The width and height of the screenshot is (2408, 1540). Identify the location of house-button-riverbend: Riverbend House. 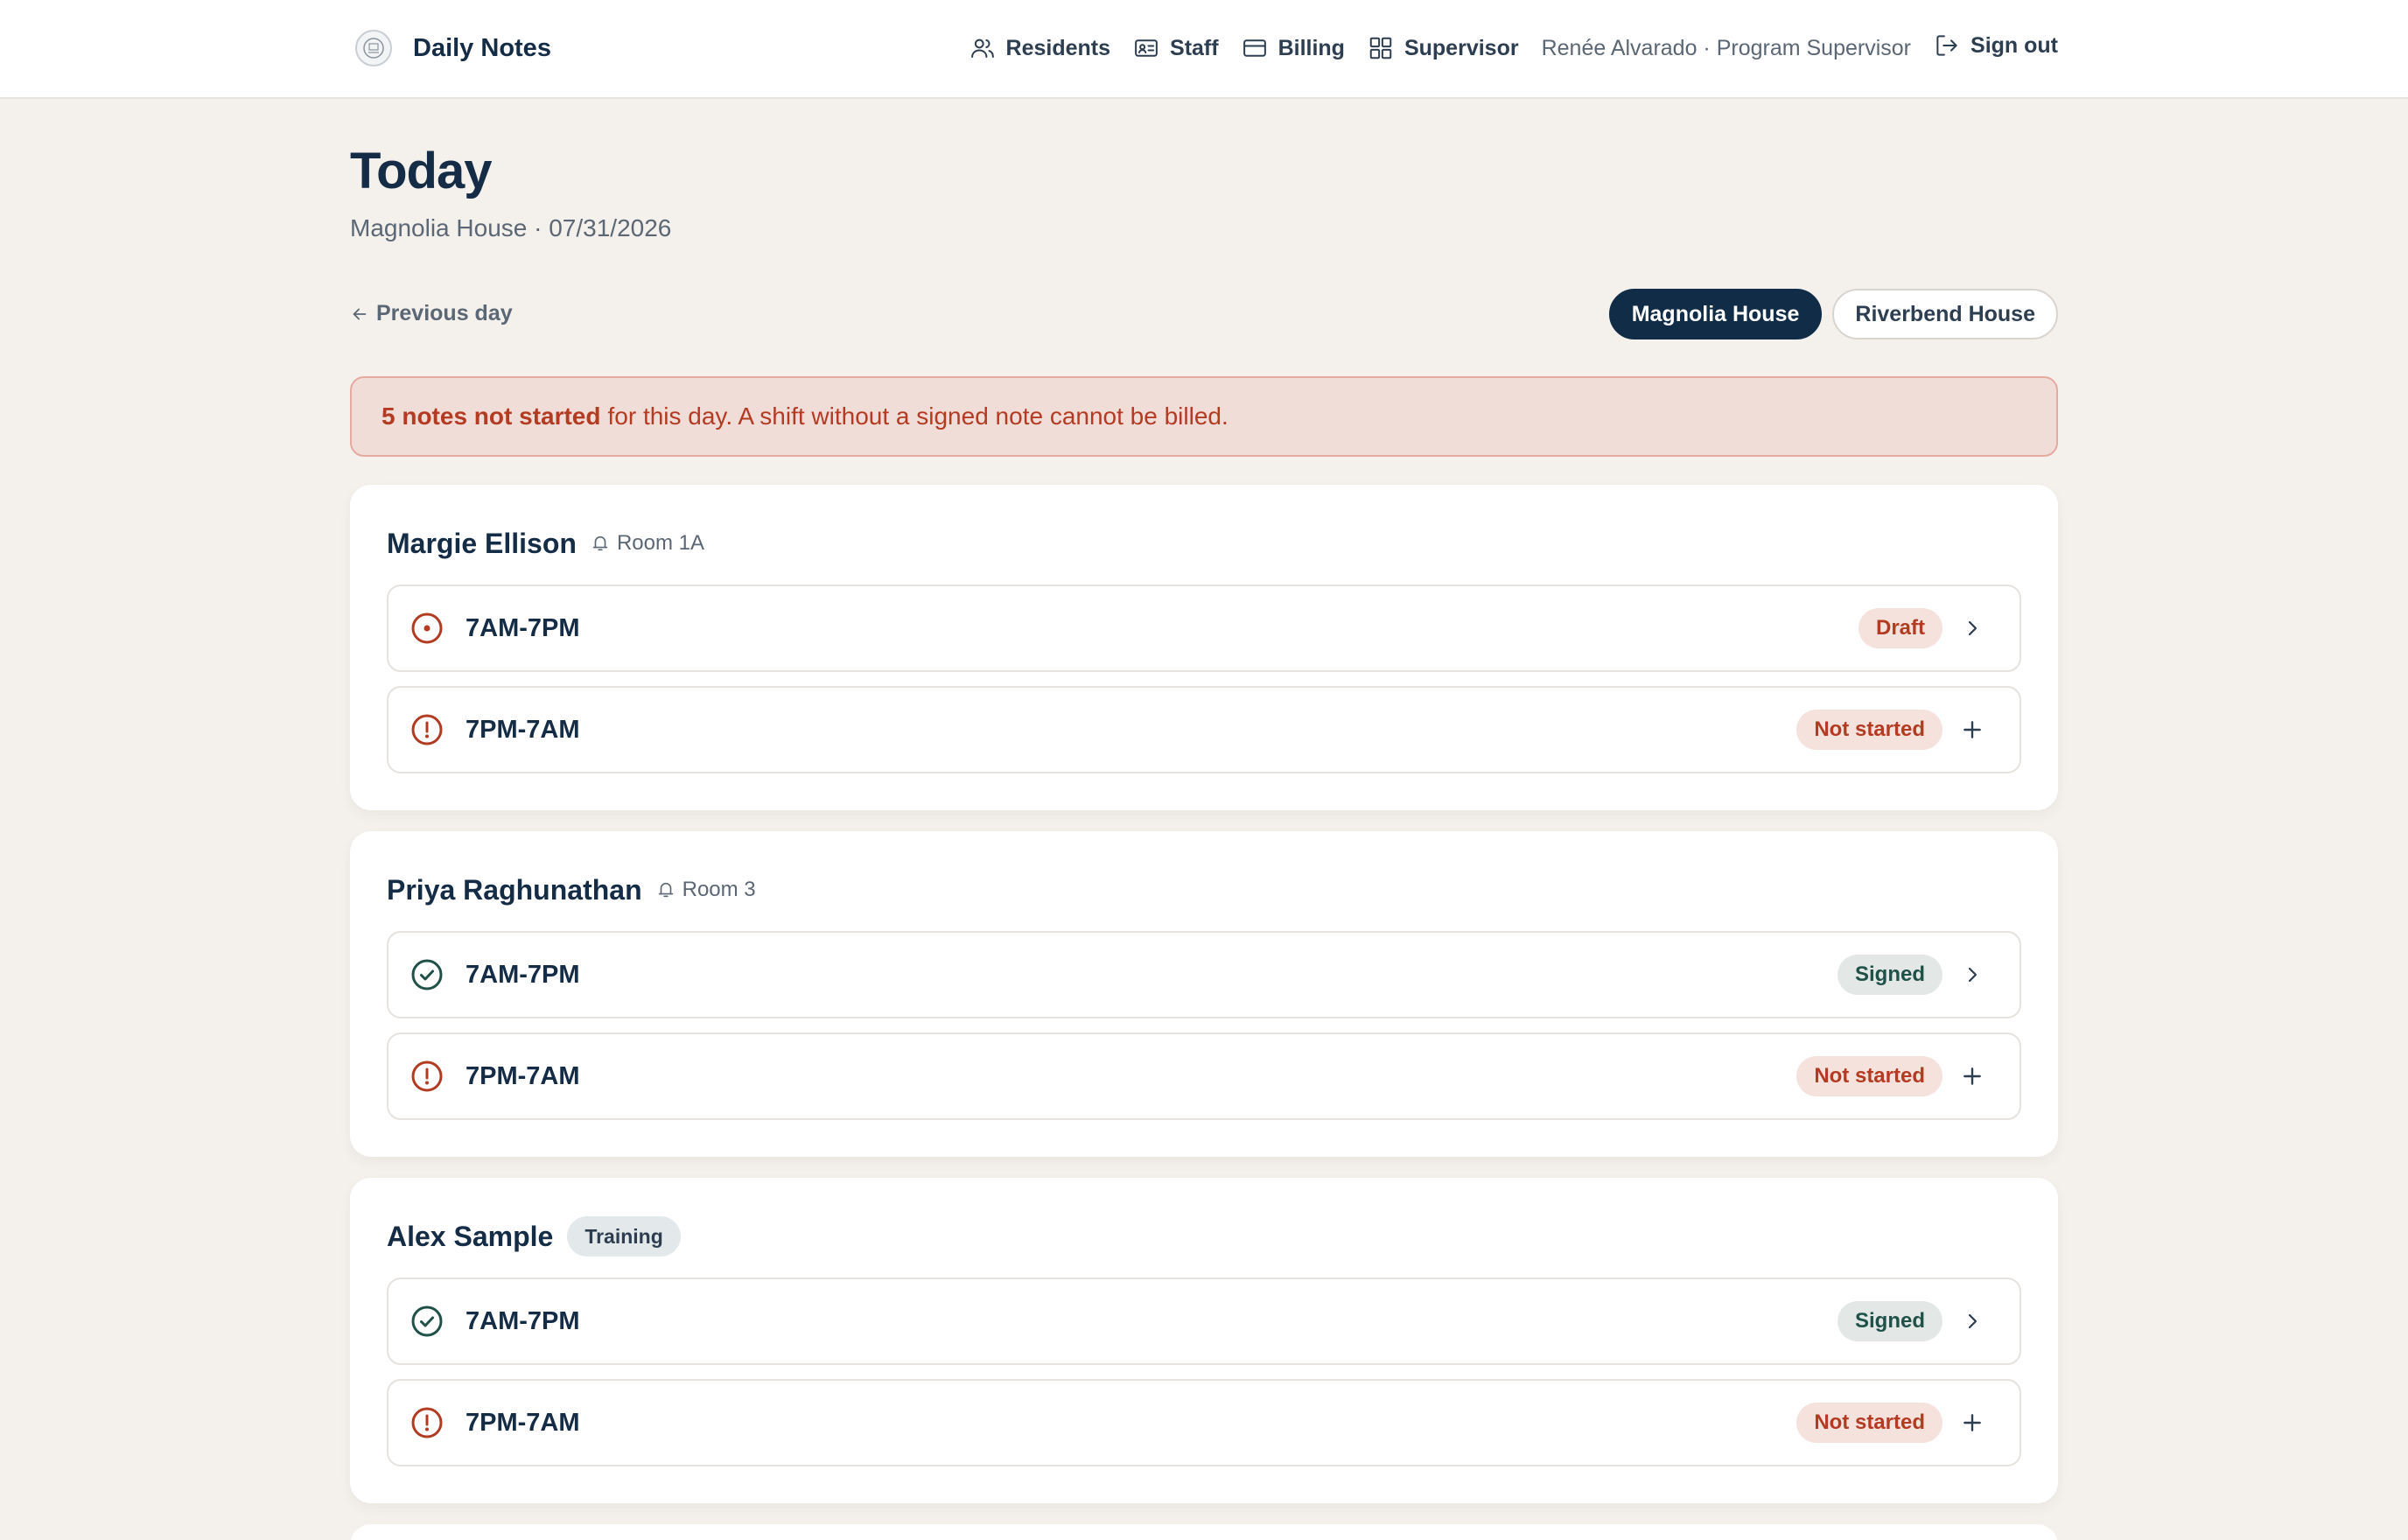
(1945, 314).